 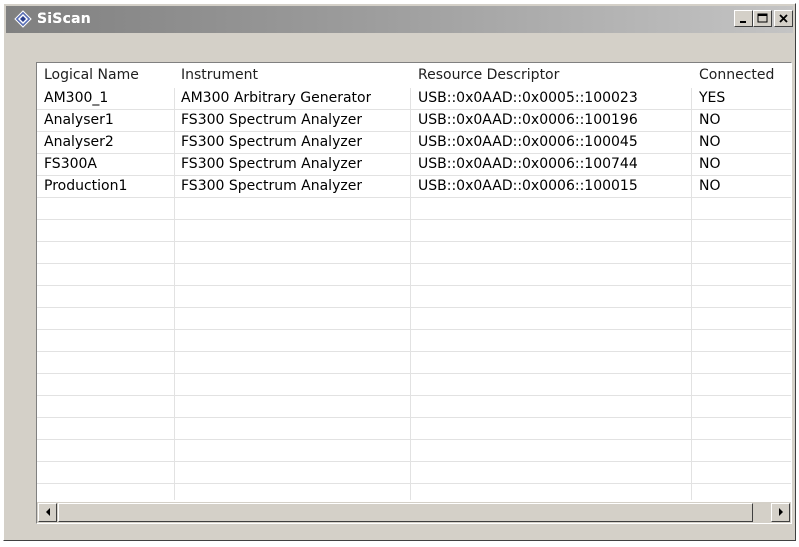 I want to click on cell-logical-name: Production1, so click(x=86, y=186).